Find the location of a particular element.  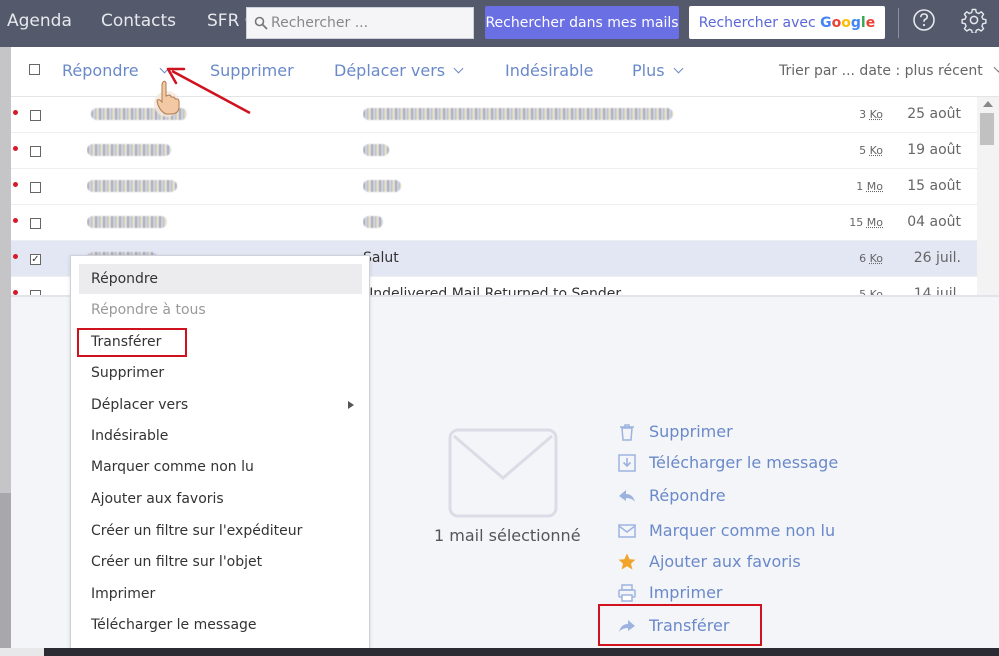

search-input is located at coordinates (371, 23).